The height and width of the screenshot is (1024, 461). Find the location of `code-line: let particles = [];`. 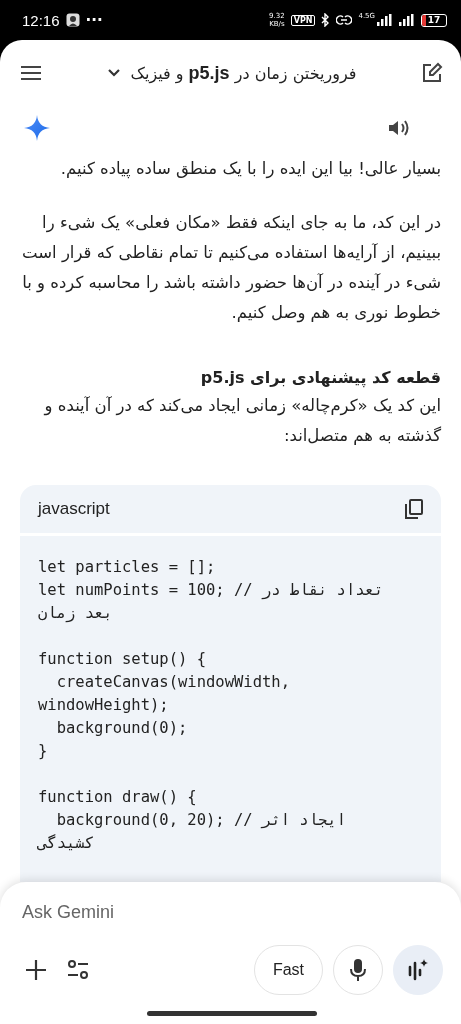

code-line: let particles = []; is located at coordinates (127, 567).